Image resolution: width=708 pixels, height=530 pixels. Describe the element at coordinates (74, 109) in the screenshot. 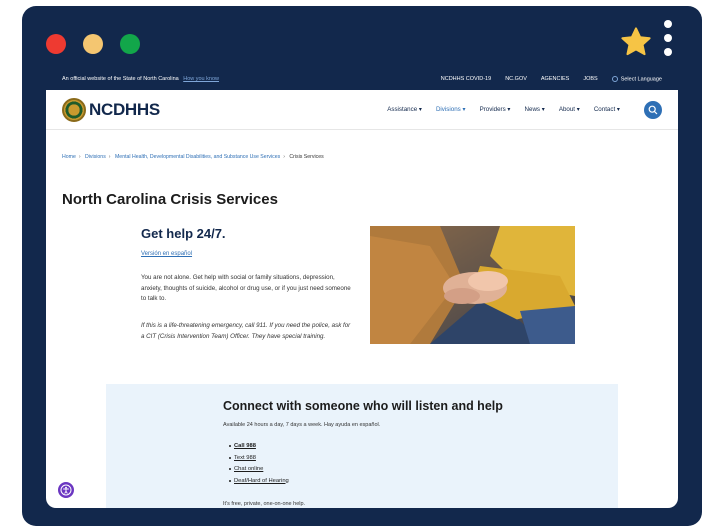

I see `nc-seal-logo` at that location.